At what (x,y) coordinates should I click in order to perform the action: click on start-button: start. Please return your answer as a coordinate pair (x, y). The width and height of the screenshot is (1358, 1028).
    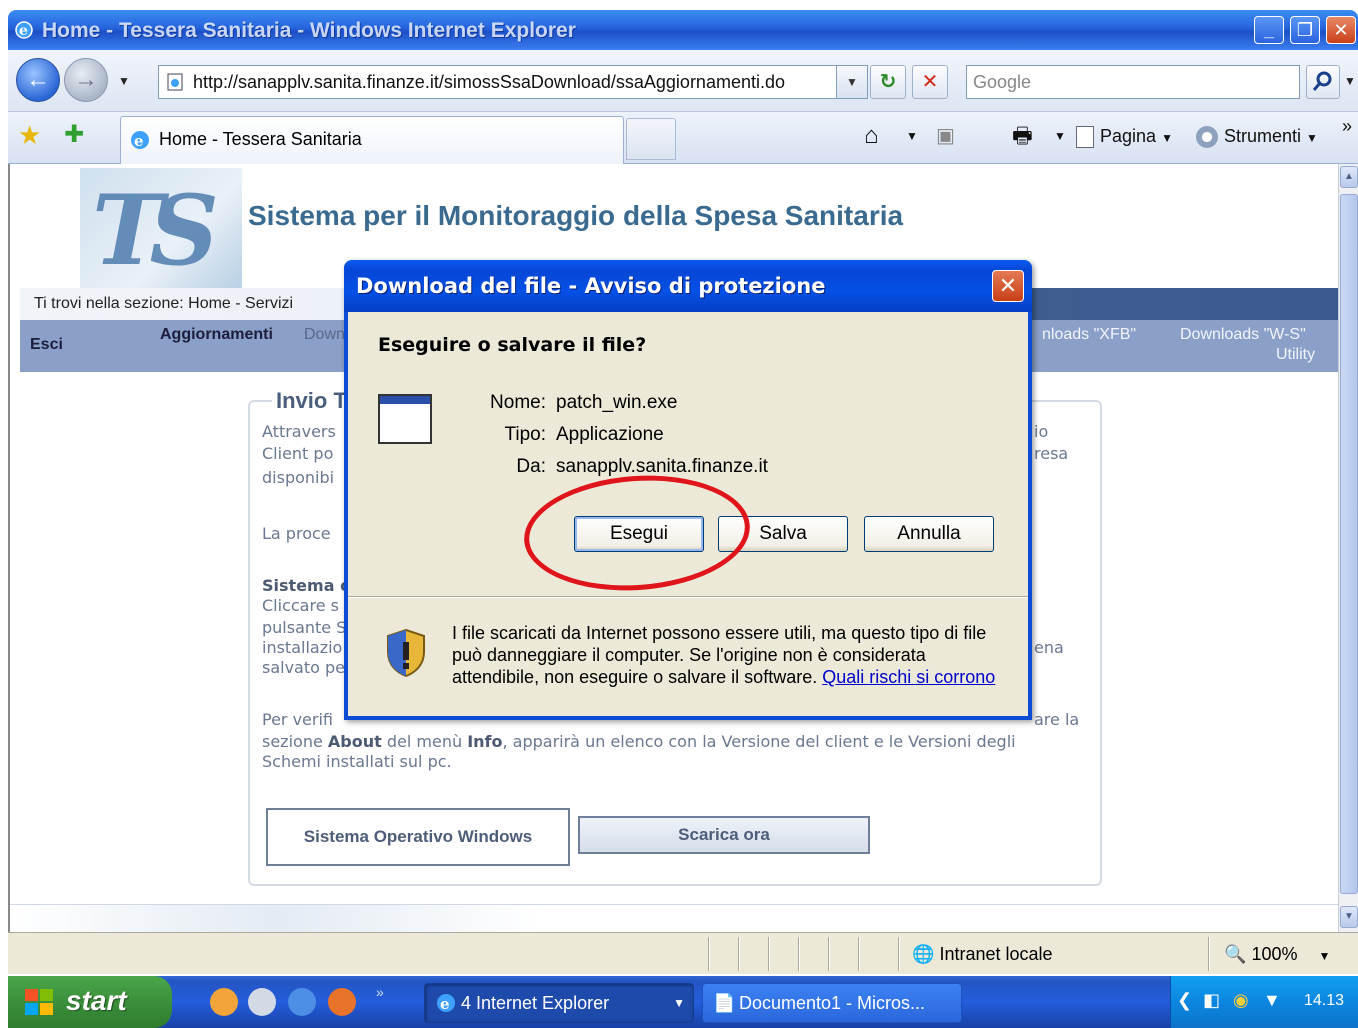
    Looking at the image, I should click on (90, 1002).